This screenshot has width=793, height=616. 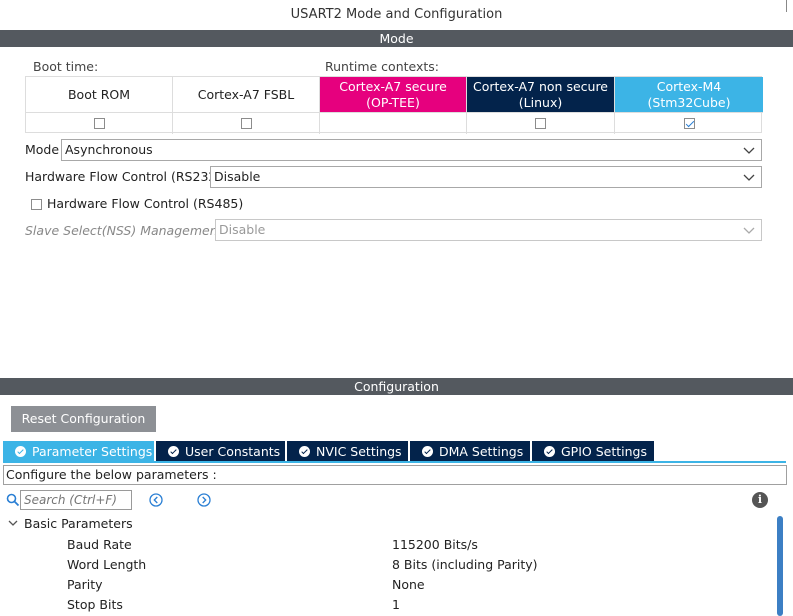 I want to click on cortex-m4-checkbox, so click(x=689, y=123).